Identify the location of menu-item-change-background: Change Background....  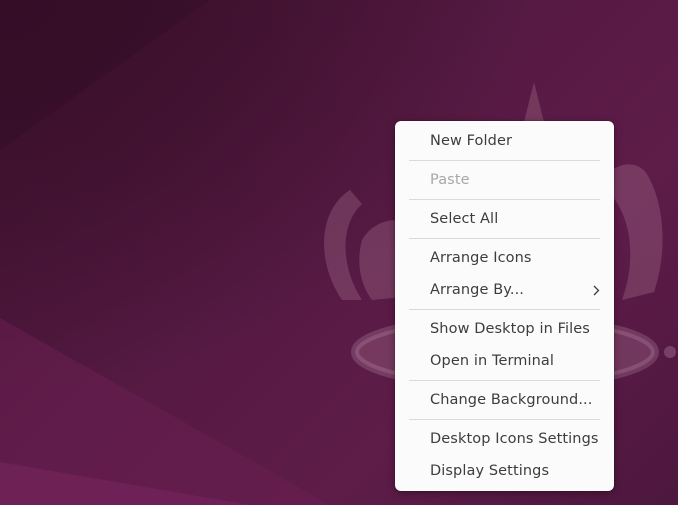
(504, 400).